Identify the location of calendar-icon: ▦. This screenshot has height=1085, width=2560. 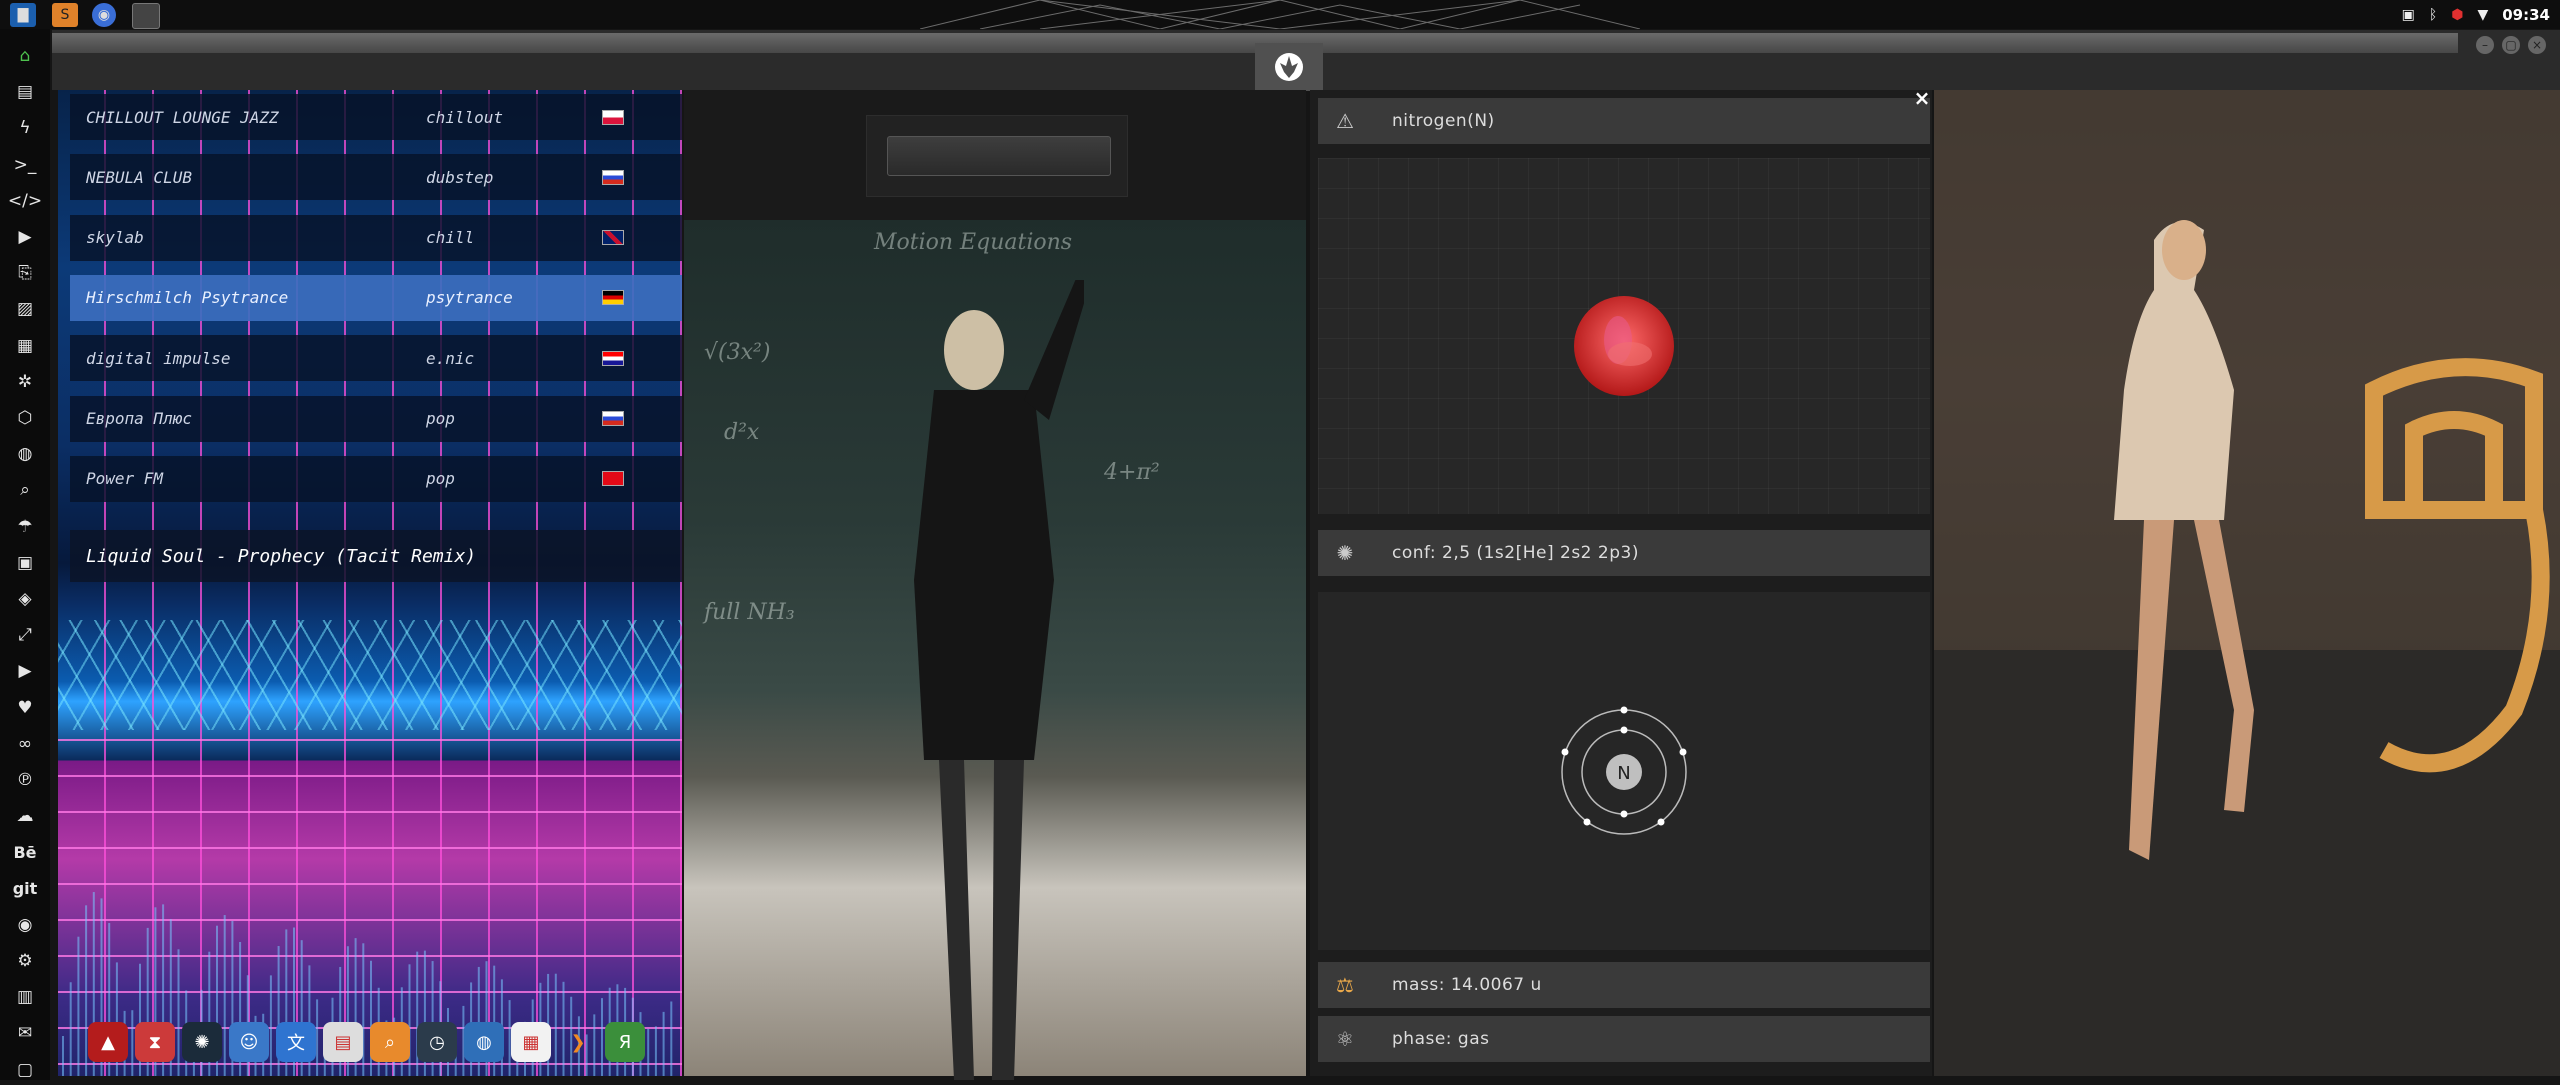
(531, 1042).